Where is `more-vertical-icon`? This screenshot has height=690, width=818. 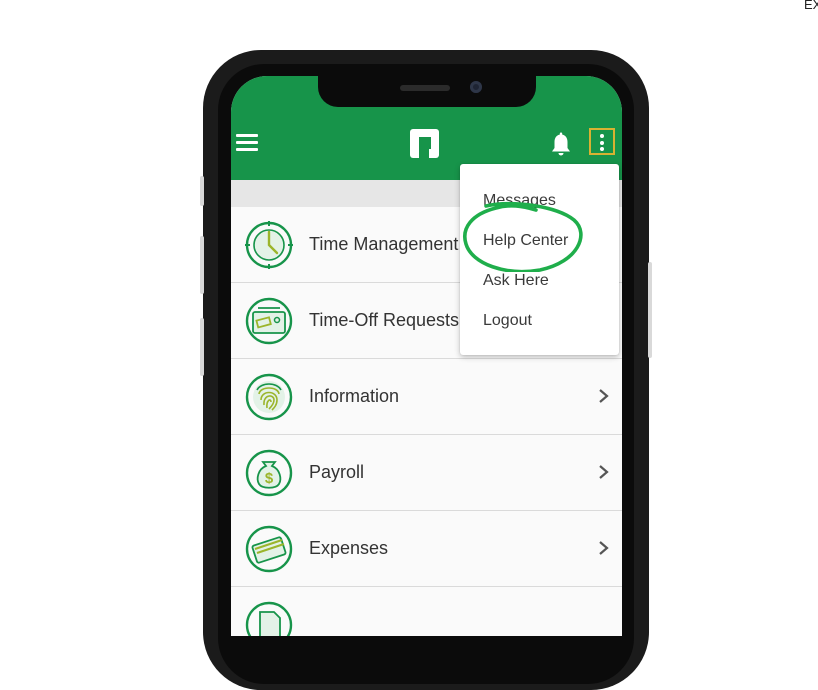
more-vertical-icon is located at coordinates (602, 141).